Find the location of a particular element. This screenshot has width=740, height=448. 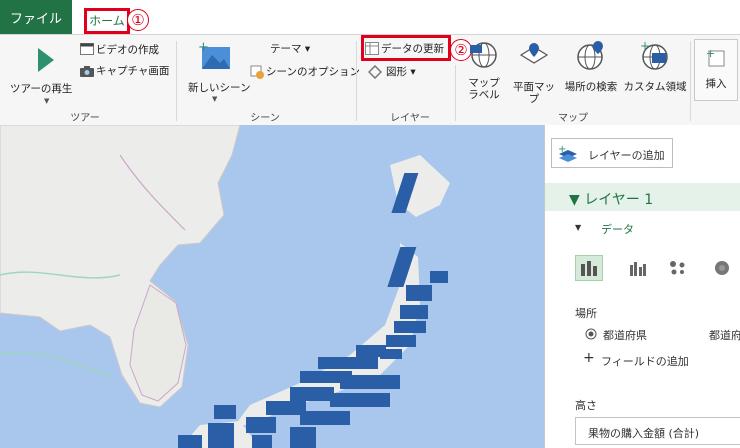

add-field-label: フィールドの追加 is located at coordinates (645, 361).